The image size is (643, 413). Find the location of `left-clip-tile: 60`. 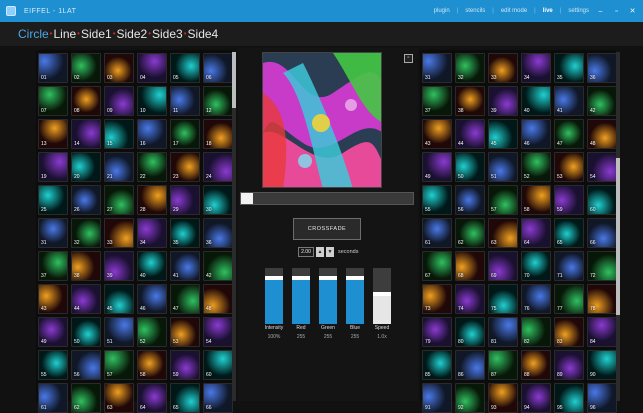

left-clip-tile: 60 is located at coordinates (218, 365).